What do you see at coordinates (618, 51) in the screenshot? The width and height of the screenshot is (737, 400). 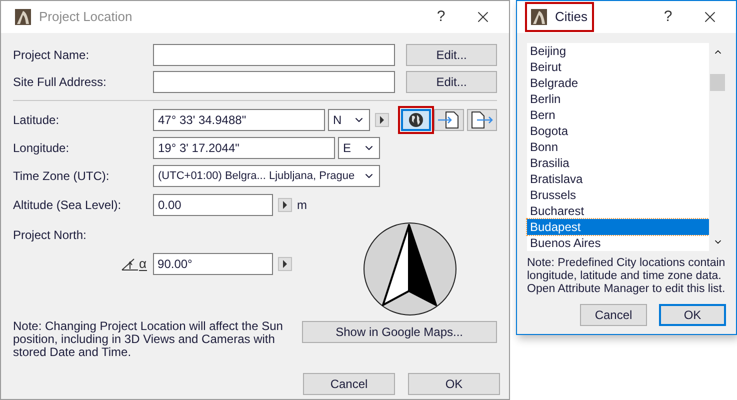 I see `list-item: Beijing` at bounding box center [618, 51].